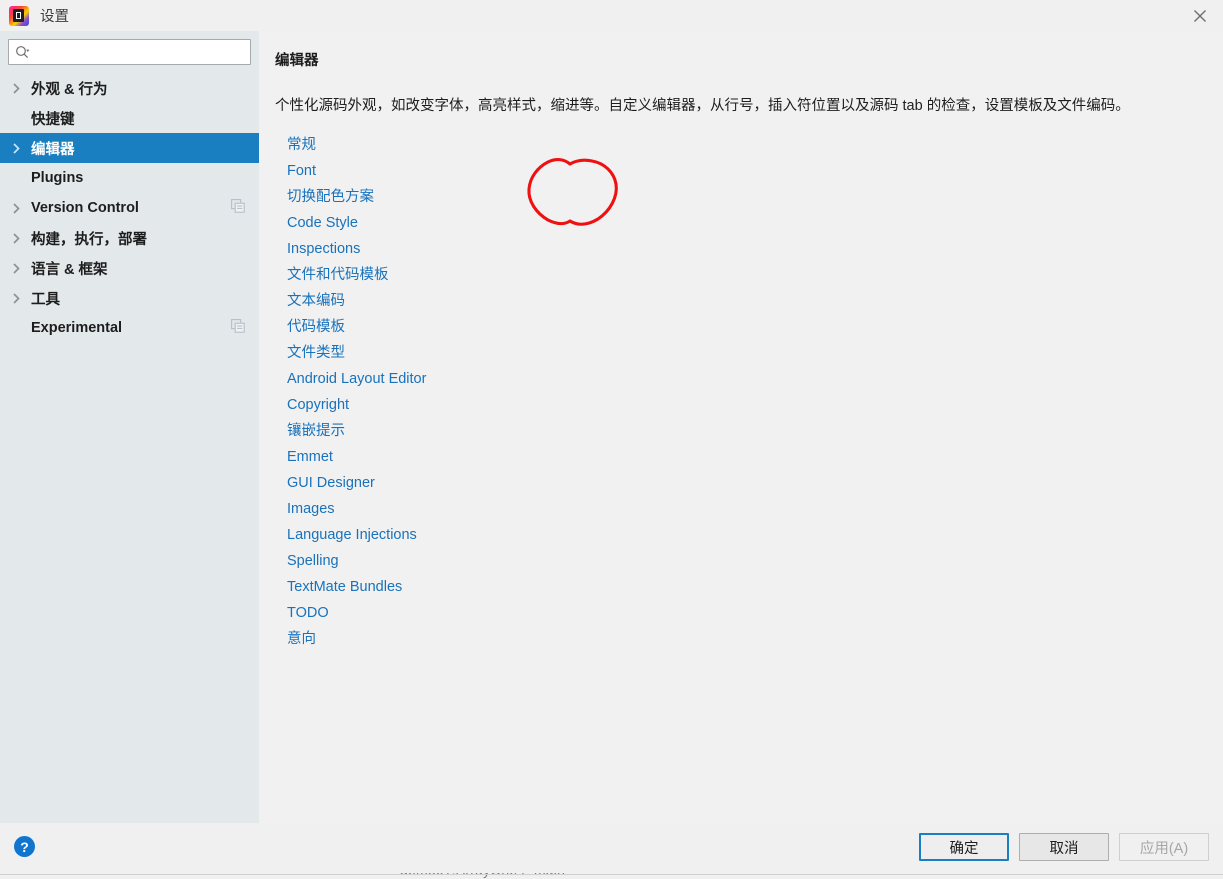  Describe the element at coordinates (322, 223) in the screenshot. I see `link-code-style: Code Style` at that location.